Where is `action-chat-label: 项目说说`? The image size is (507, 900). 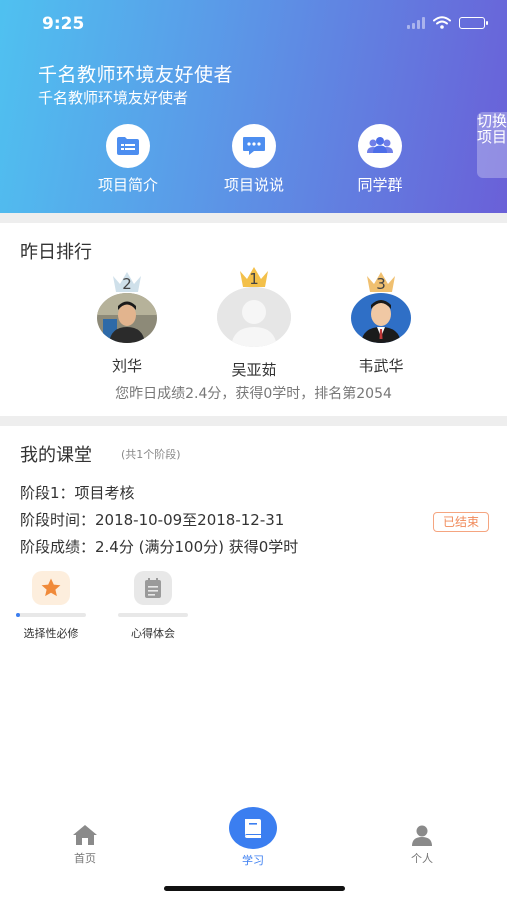 action-chat-label: 项目说说 is located at coordinates (253, 185).